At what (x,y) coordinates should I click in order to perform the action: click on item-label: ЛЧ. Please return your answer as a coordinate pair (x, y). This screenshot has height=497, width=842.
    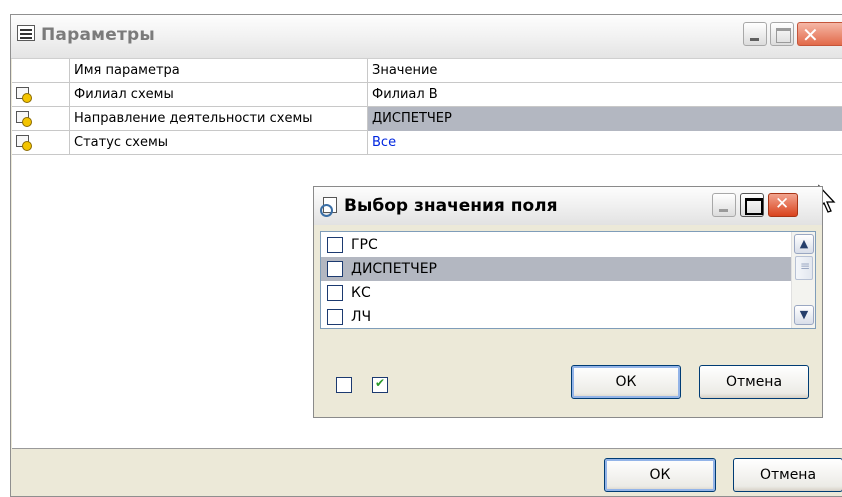
    Looking at the image, I should click on (361, 317).